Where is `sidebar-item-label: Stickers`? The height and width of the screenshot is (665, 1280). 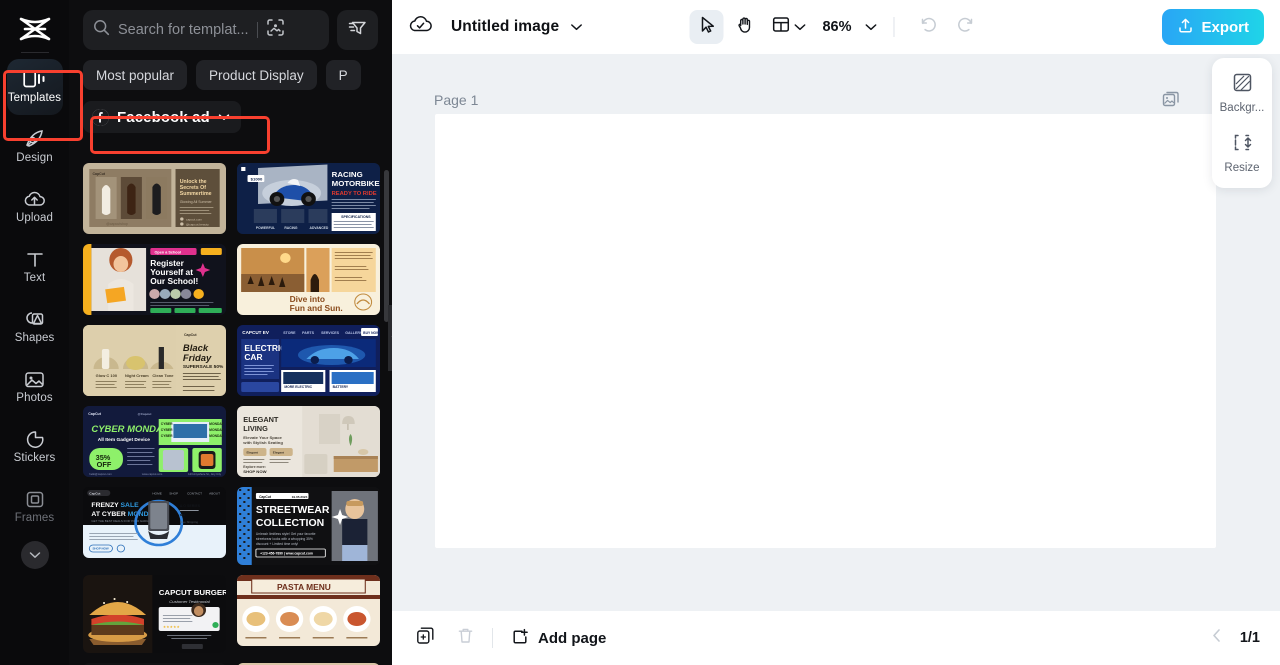 sidebar-item-label: Stickers is located at coordinates (34, 457).